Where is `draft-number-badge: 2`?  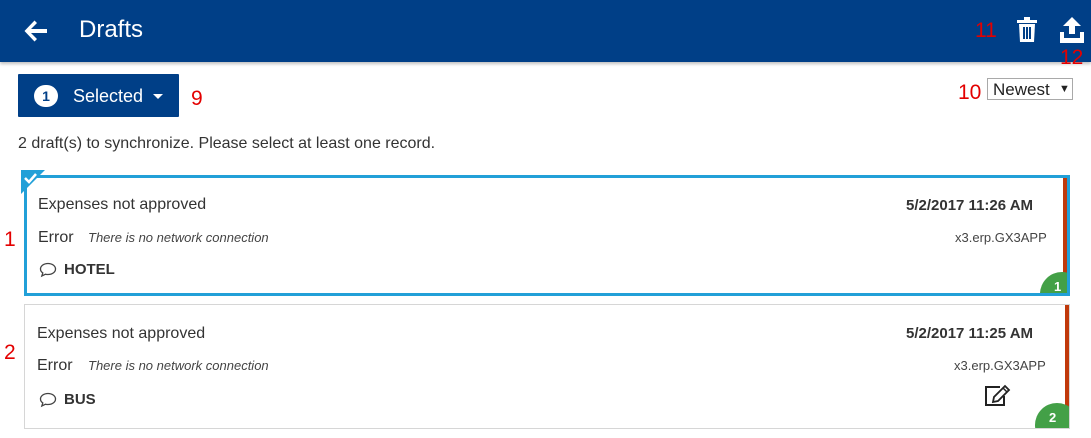
draft-number-badge: 2 is located at coordinates (1052, 415).